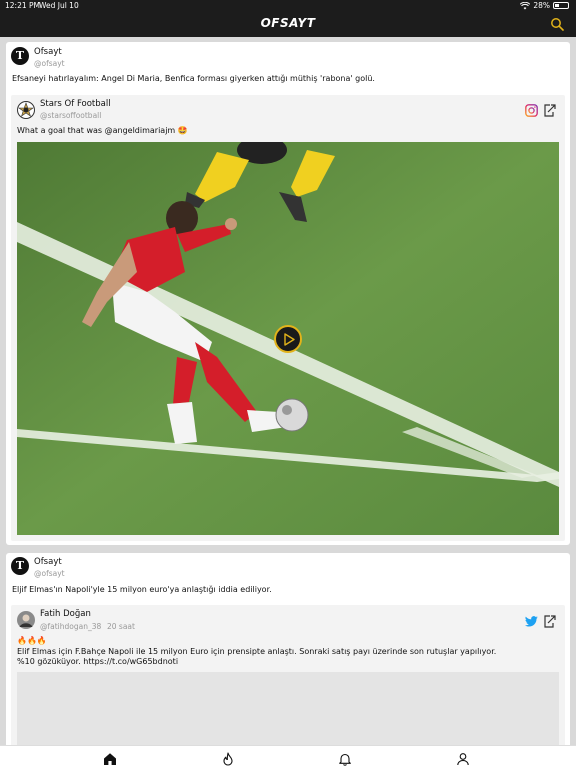 This screenshot has width=576, height=768. What do you see at coordinates (531, 621) in the screenshot?
I see `twitter-icon` at bounding box center [531, 621].